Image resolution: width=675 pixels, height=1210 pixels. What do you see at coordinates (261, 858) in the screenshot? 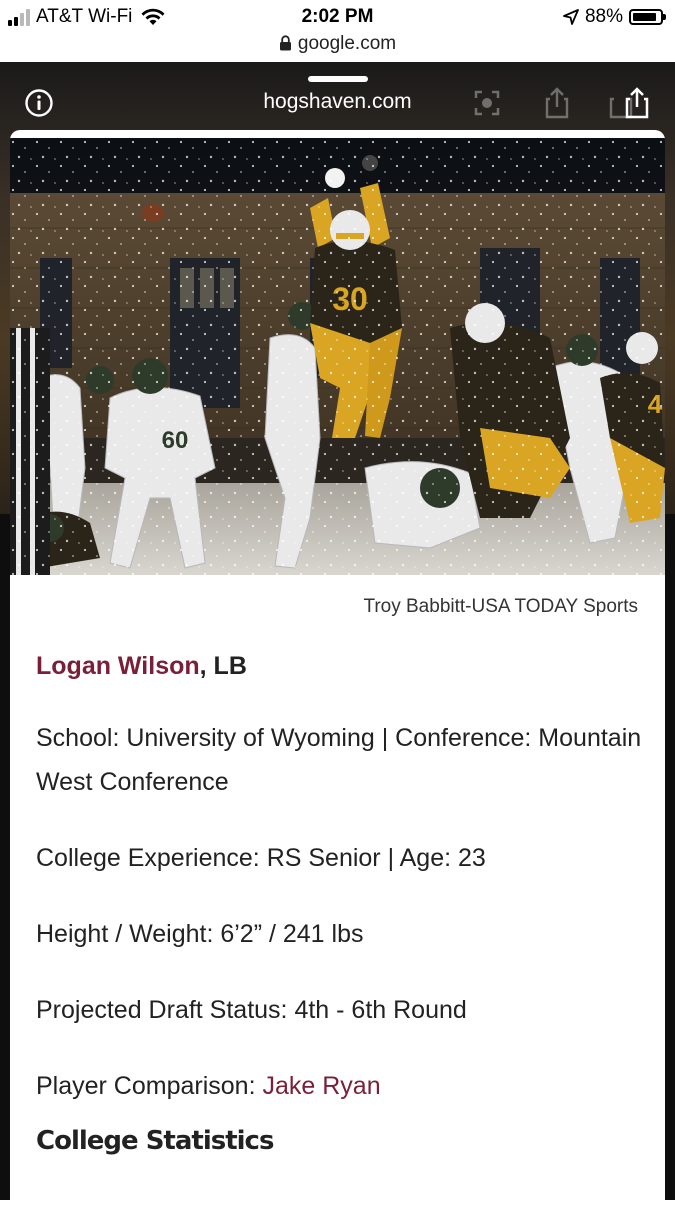
I see `experience-line: College Experience: RS Senior | Age: 23` at bounding box center [261, 858].